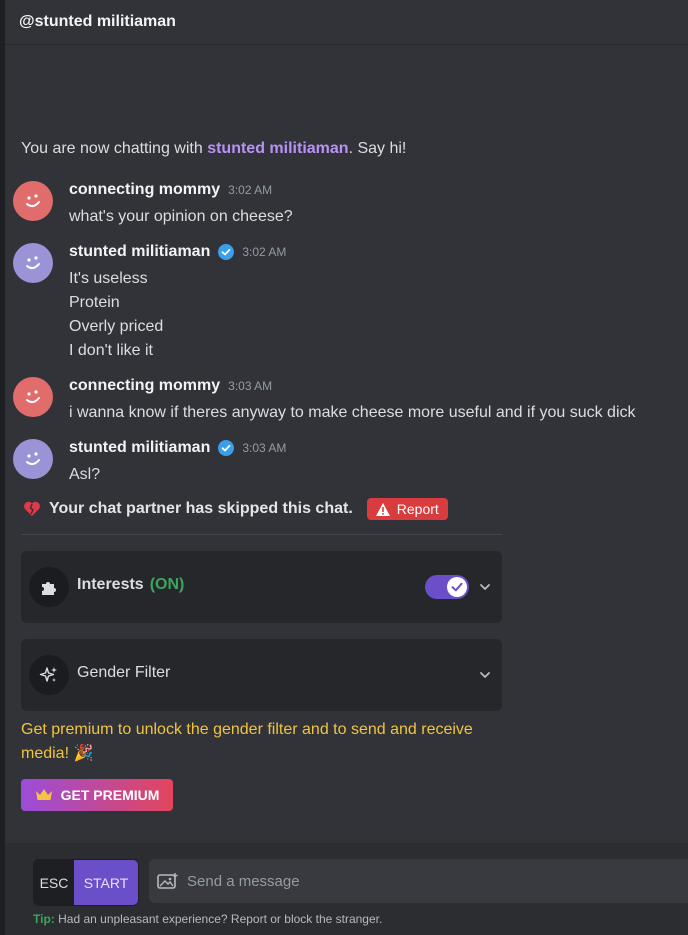 The height and width of the screenshot is (935, 688). I want to click on interests-title: Interests (ON), so click(130, 585).